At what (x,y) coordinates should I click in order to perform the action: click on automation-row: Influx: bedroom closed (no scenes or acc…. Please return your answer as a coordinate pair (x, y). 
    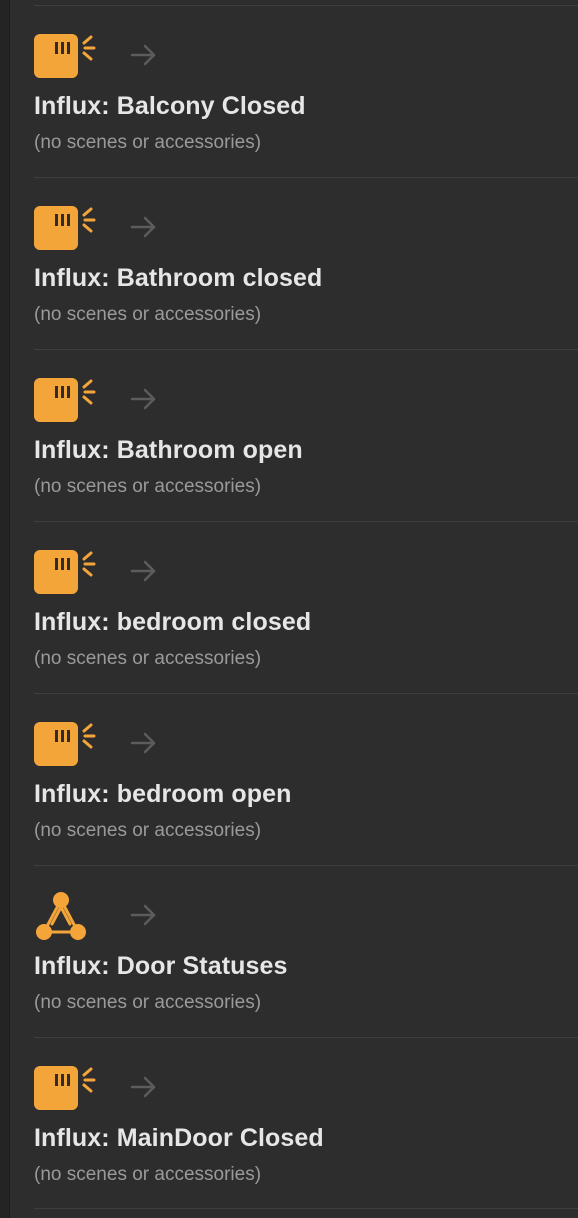
    Looking at the image, I should click on (306, 607).